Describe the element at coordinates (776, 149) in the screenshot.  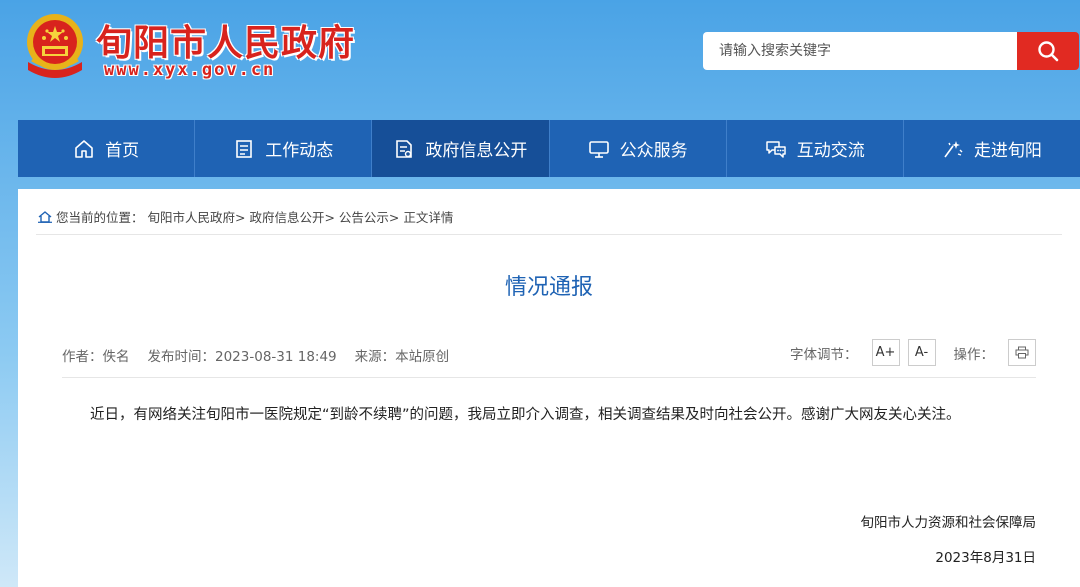
I see `chat-icon` at that location.